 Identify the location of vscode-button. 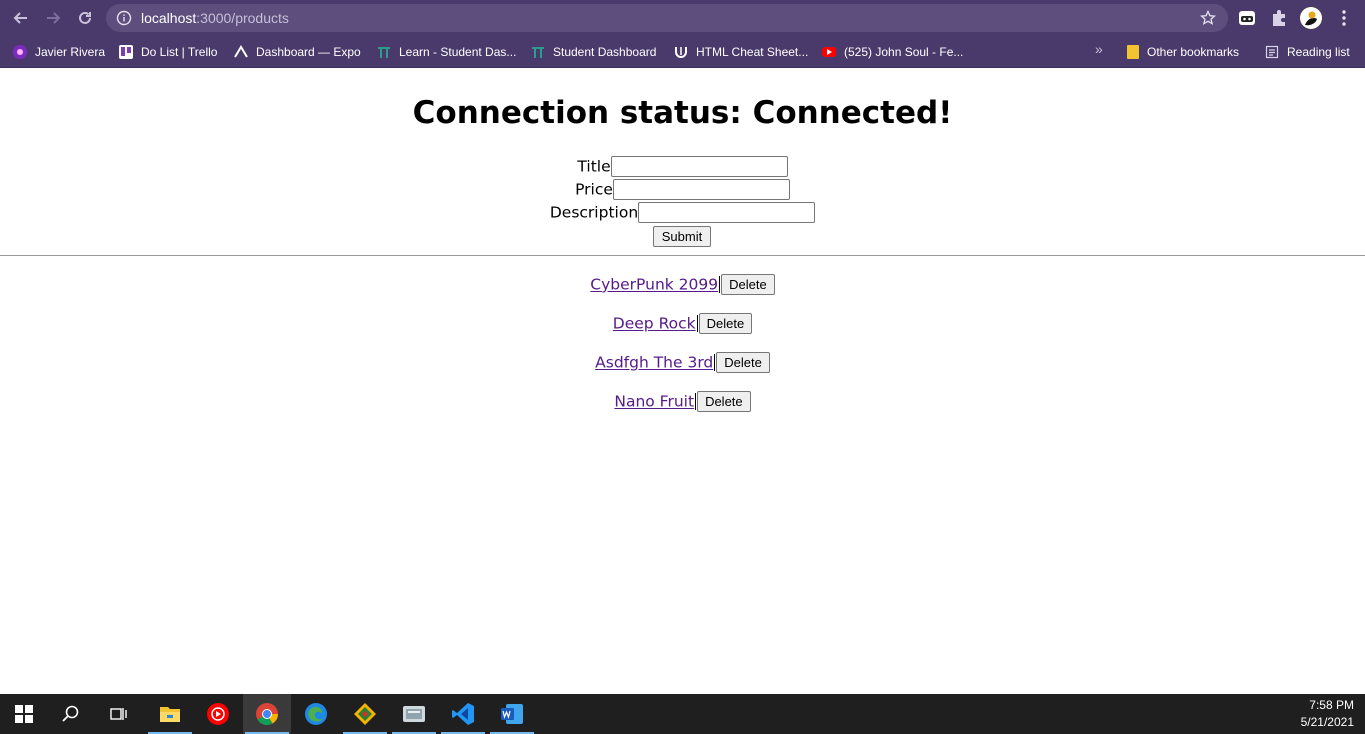
(463, 714).